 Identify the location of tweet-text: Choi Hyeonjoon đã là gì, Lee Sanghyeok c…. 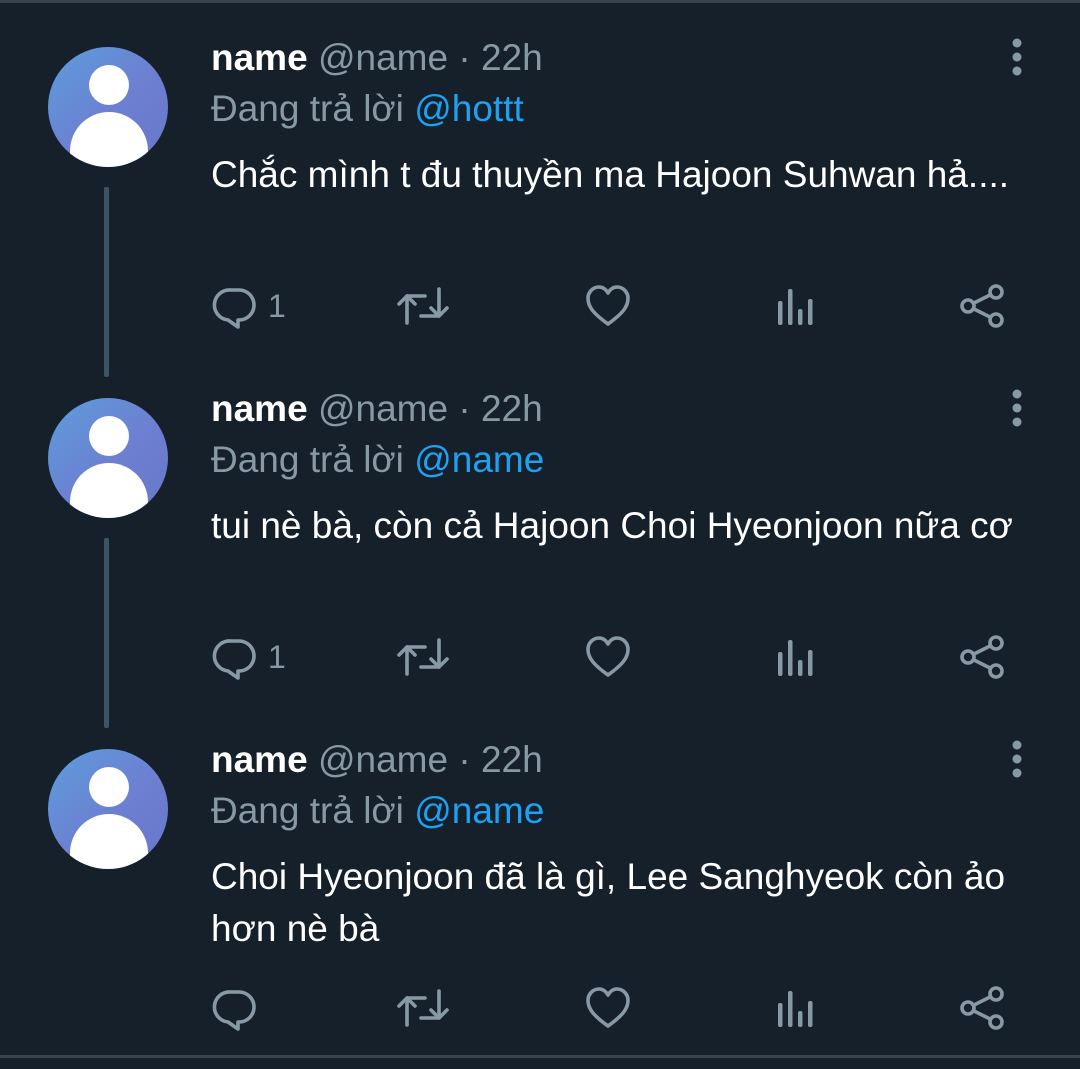
(608, 902).